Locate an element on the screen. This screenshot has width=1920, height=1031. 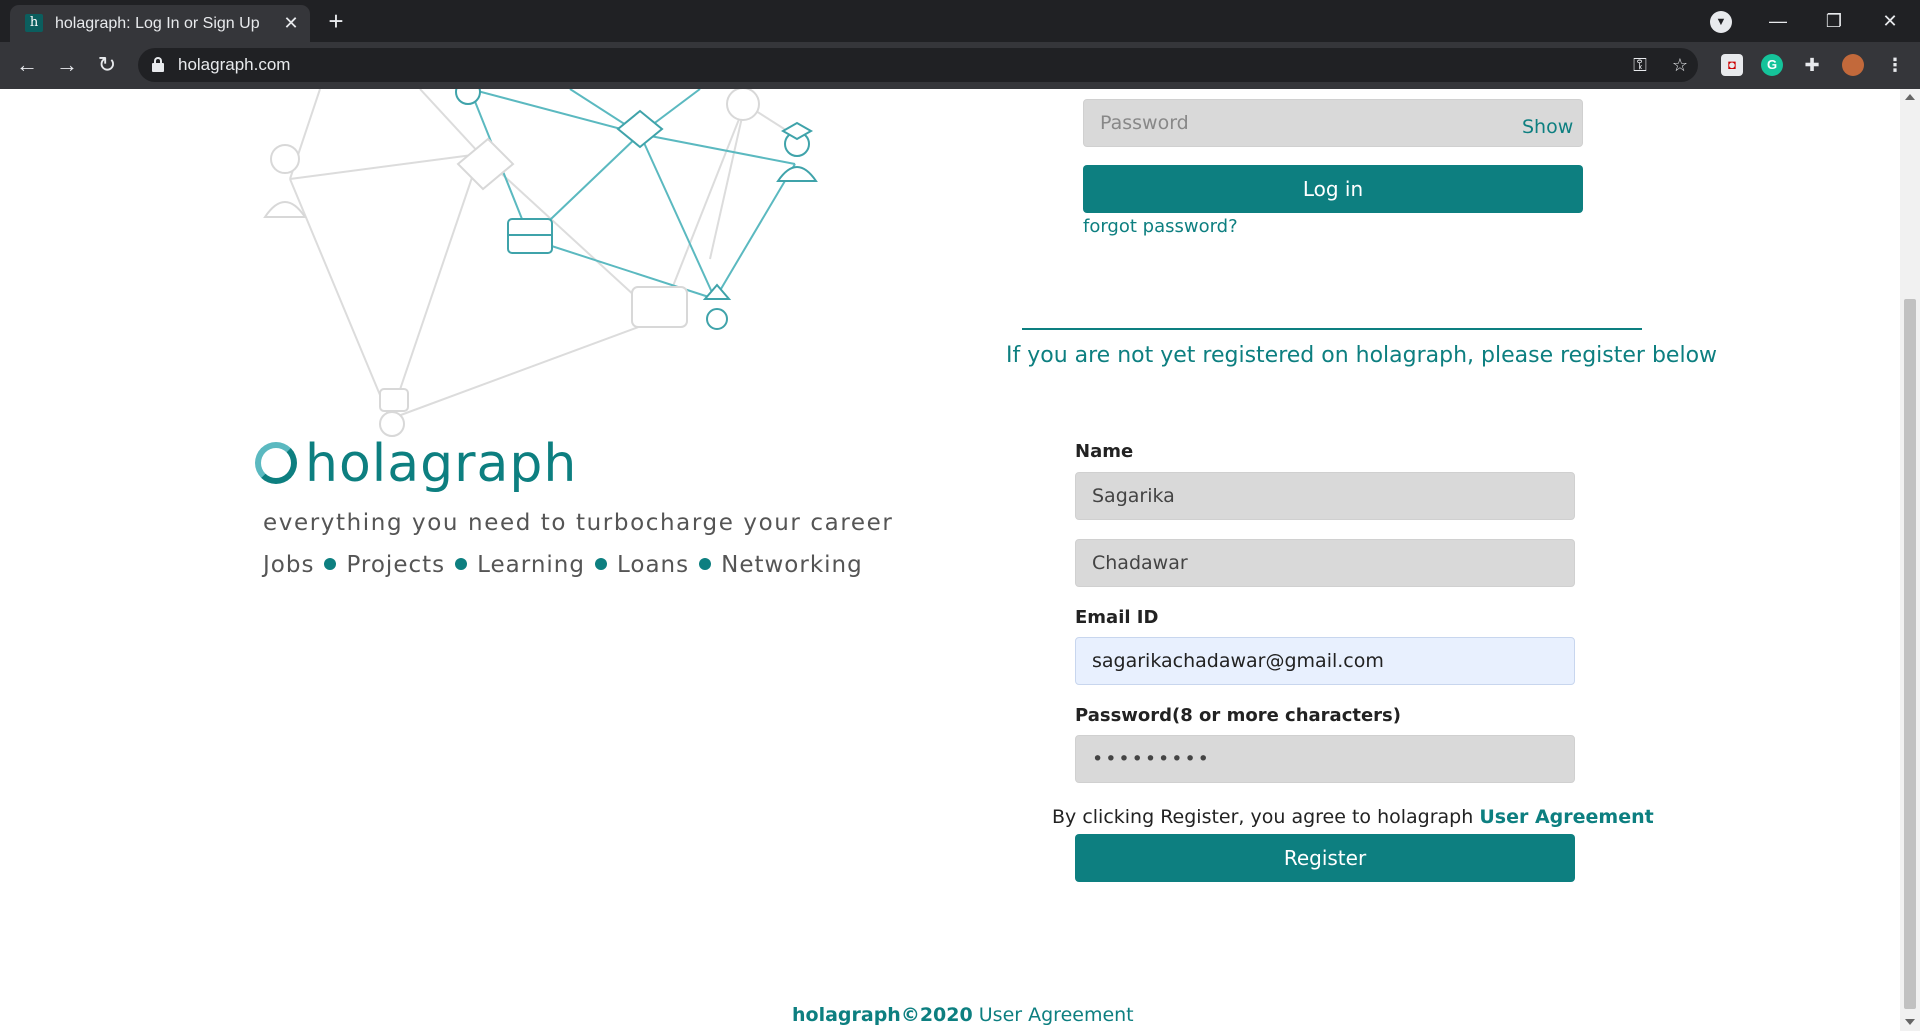
scroll-up-icon is located at coordinates (1910, 97).